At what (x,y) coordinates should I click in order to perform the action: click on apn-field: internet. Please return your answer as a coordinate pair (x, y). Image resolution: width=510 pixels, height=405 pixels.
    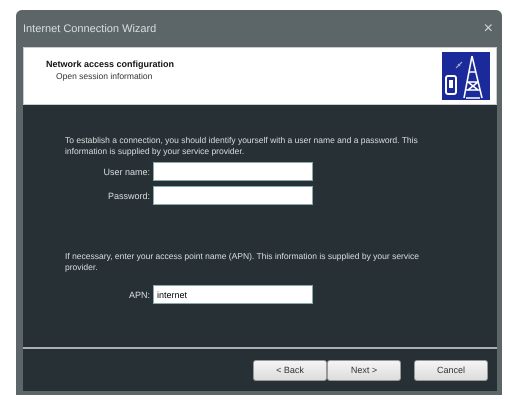
    Looking at the image, I should click on (233, 294).